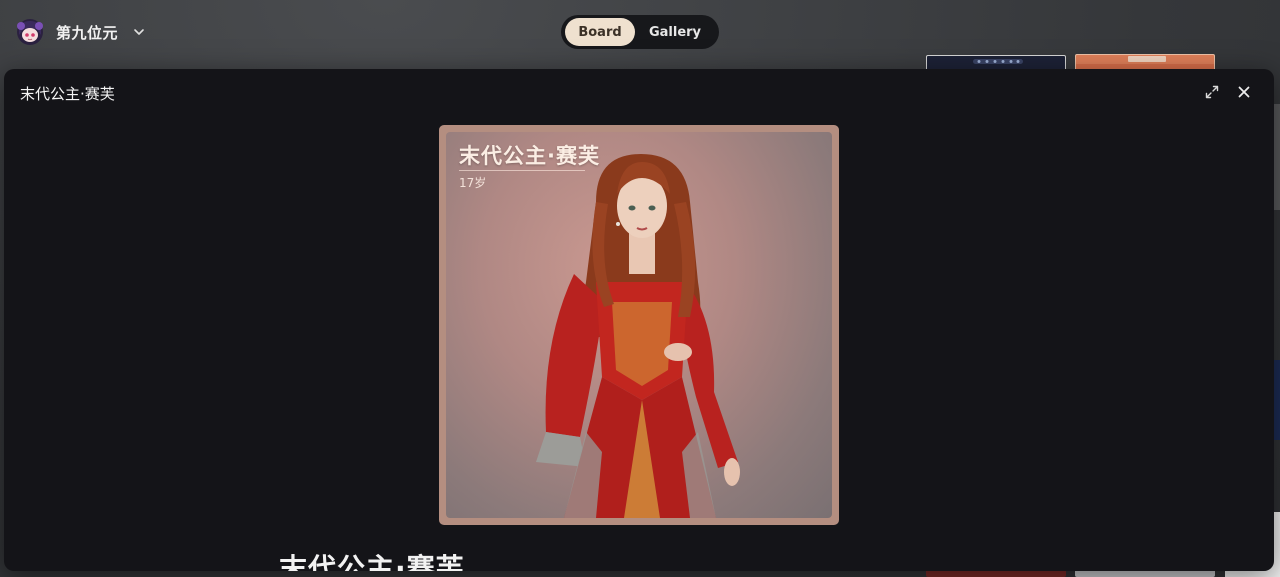  Describe the element at coordinates (522, 170) in the screenshot. I see `card-divider` at that location.